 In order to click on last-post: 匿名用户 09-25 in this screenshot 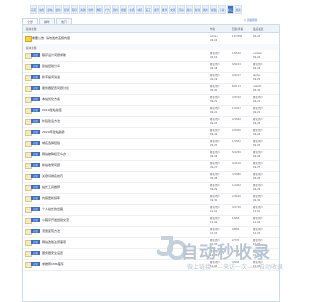, I will do `click(258, 143)`.